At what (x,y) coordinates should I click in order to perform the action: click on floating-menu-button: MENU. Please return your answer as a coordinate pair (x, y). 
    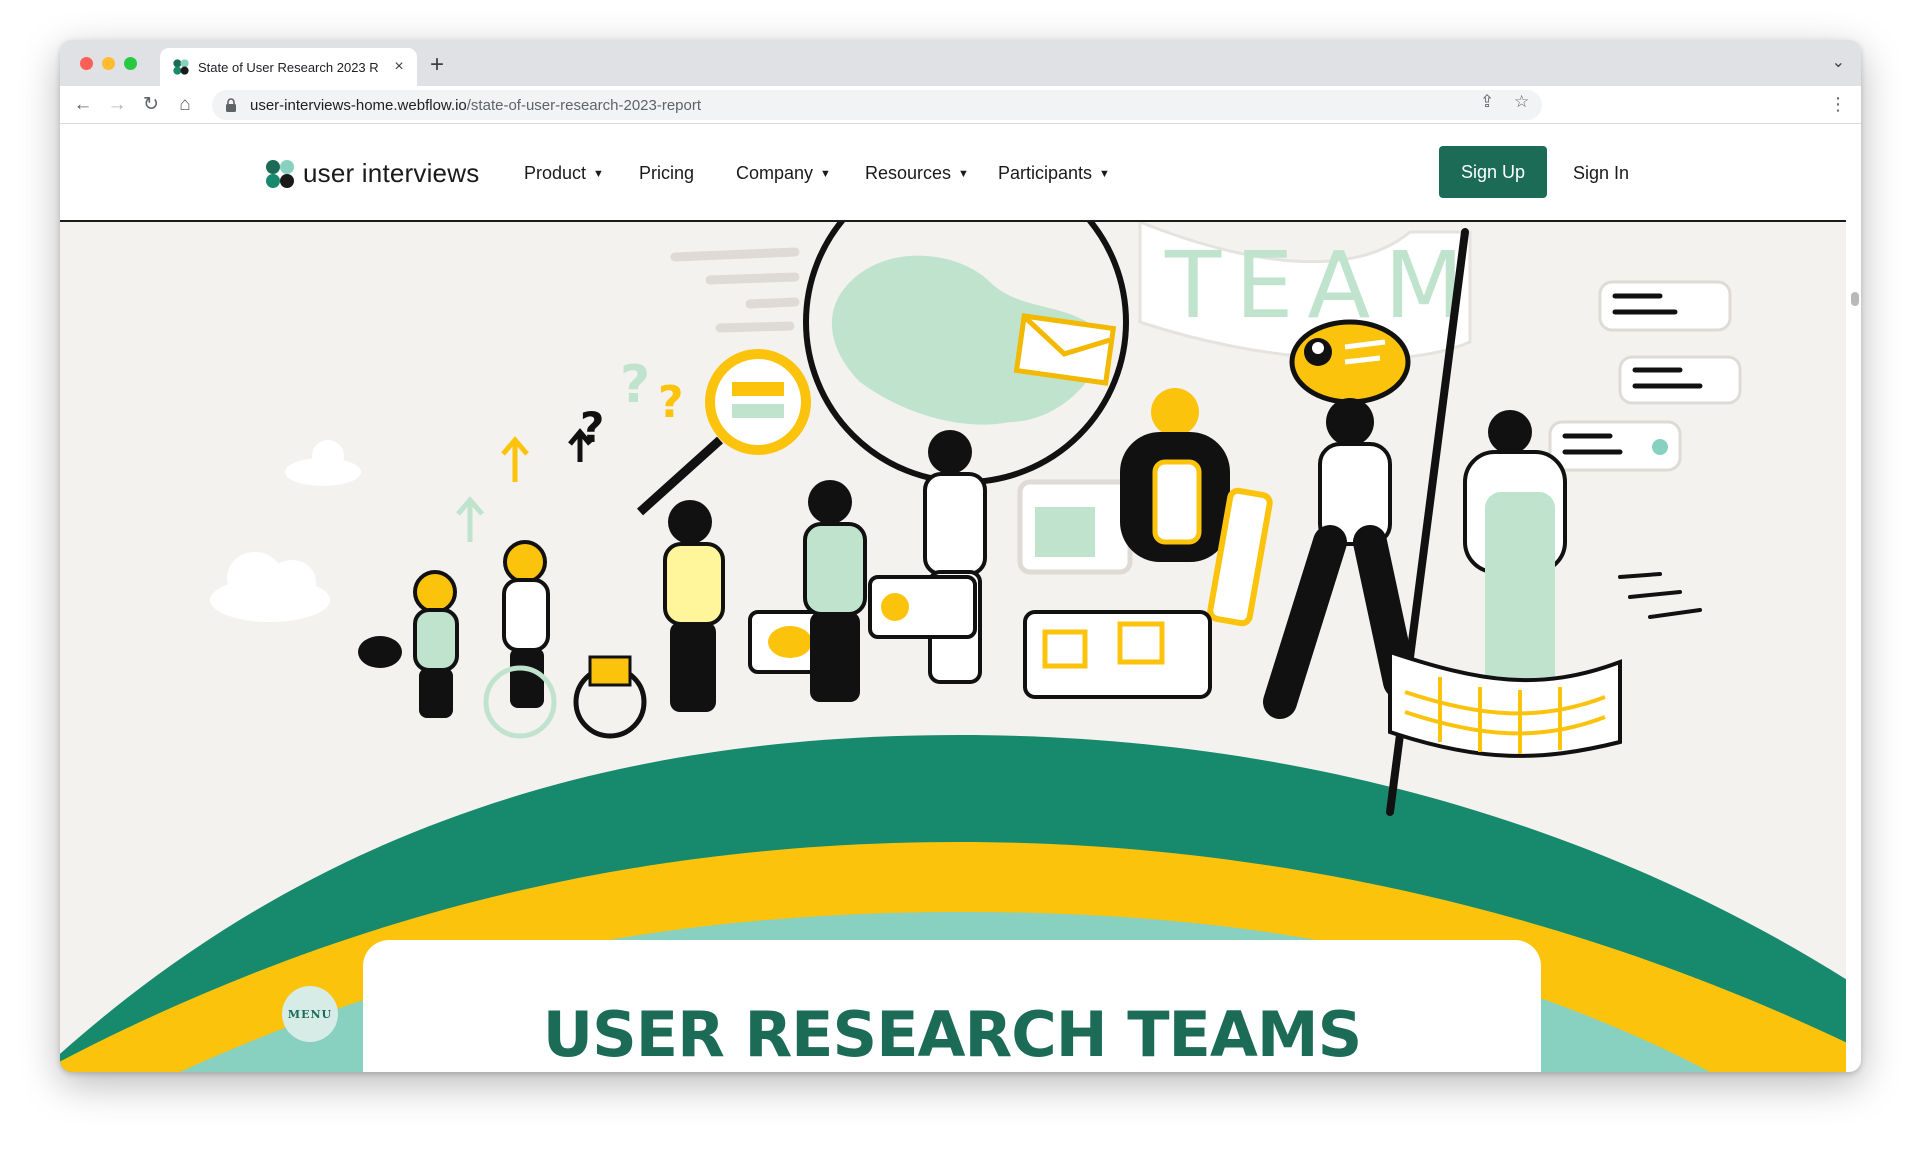
    Looking at the image, I should click on (310, 1014).